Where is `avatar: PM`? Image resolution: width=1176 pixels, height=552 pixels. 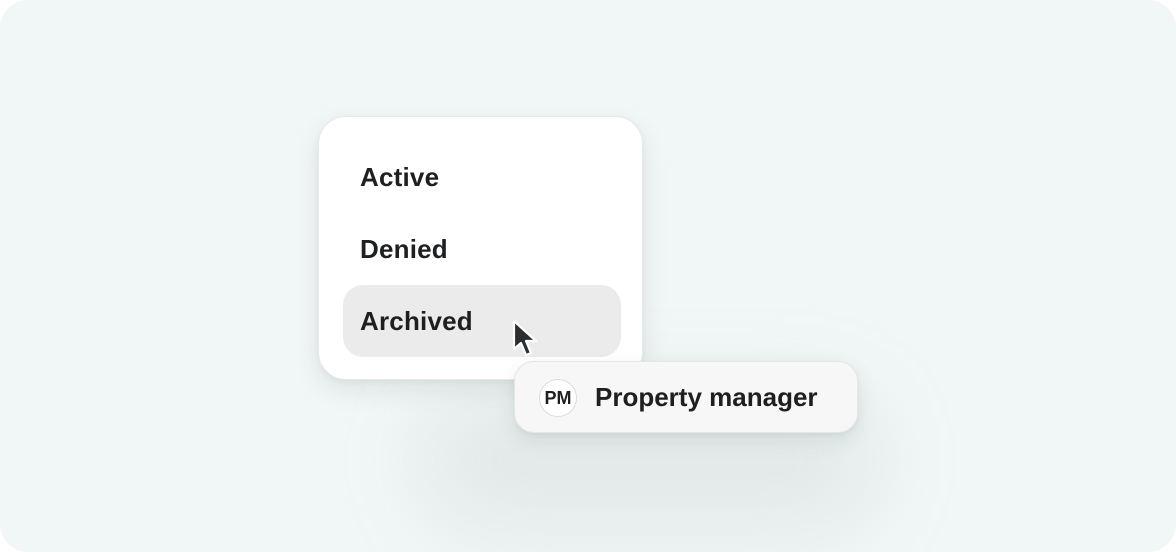
avatar: PM is located at coordinates (558, 398).